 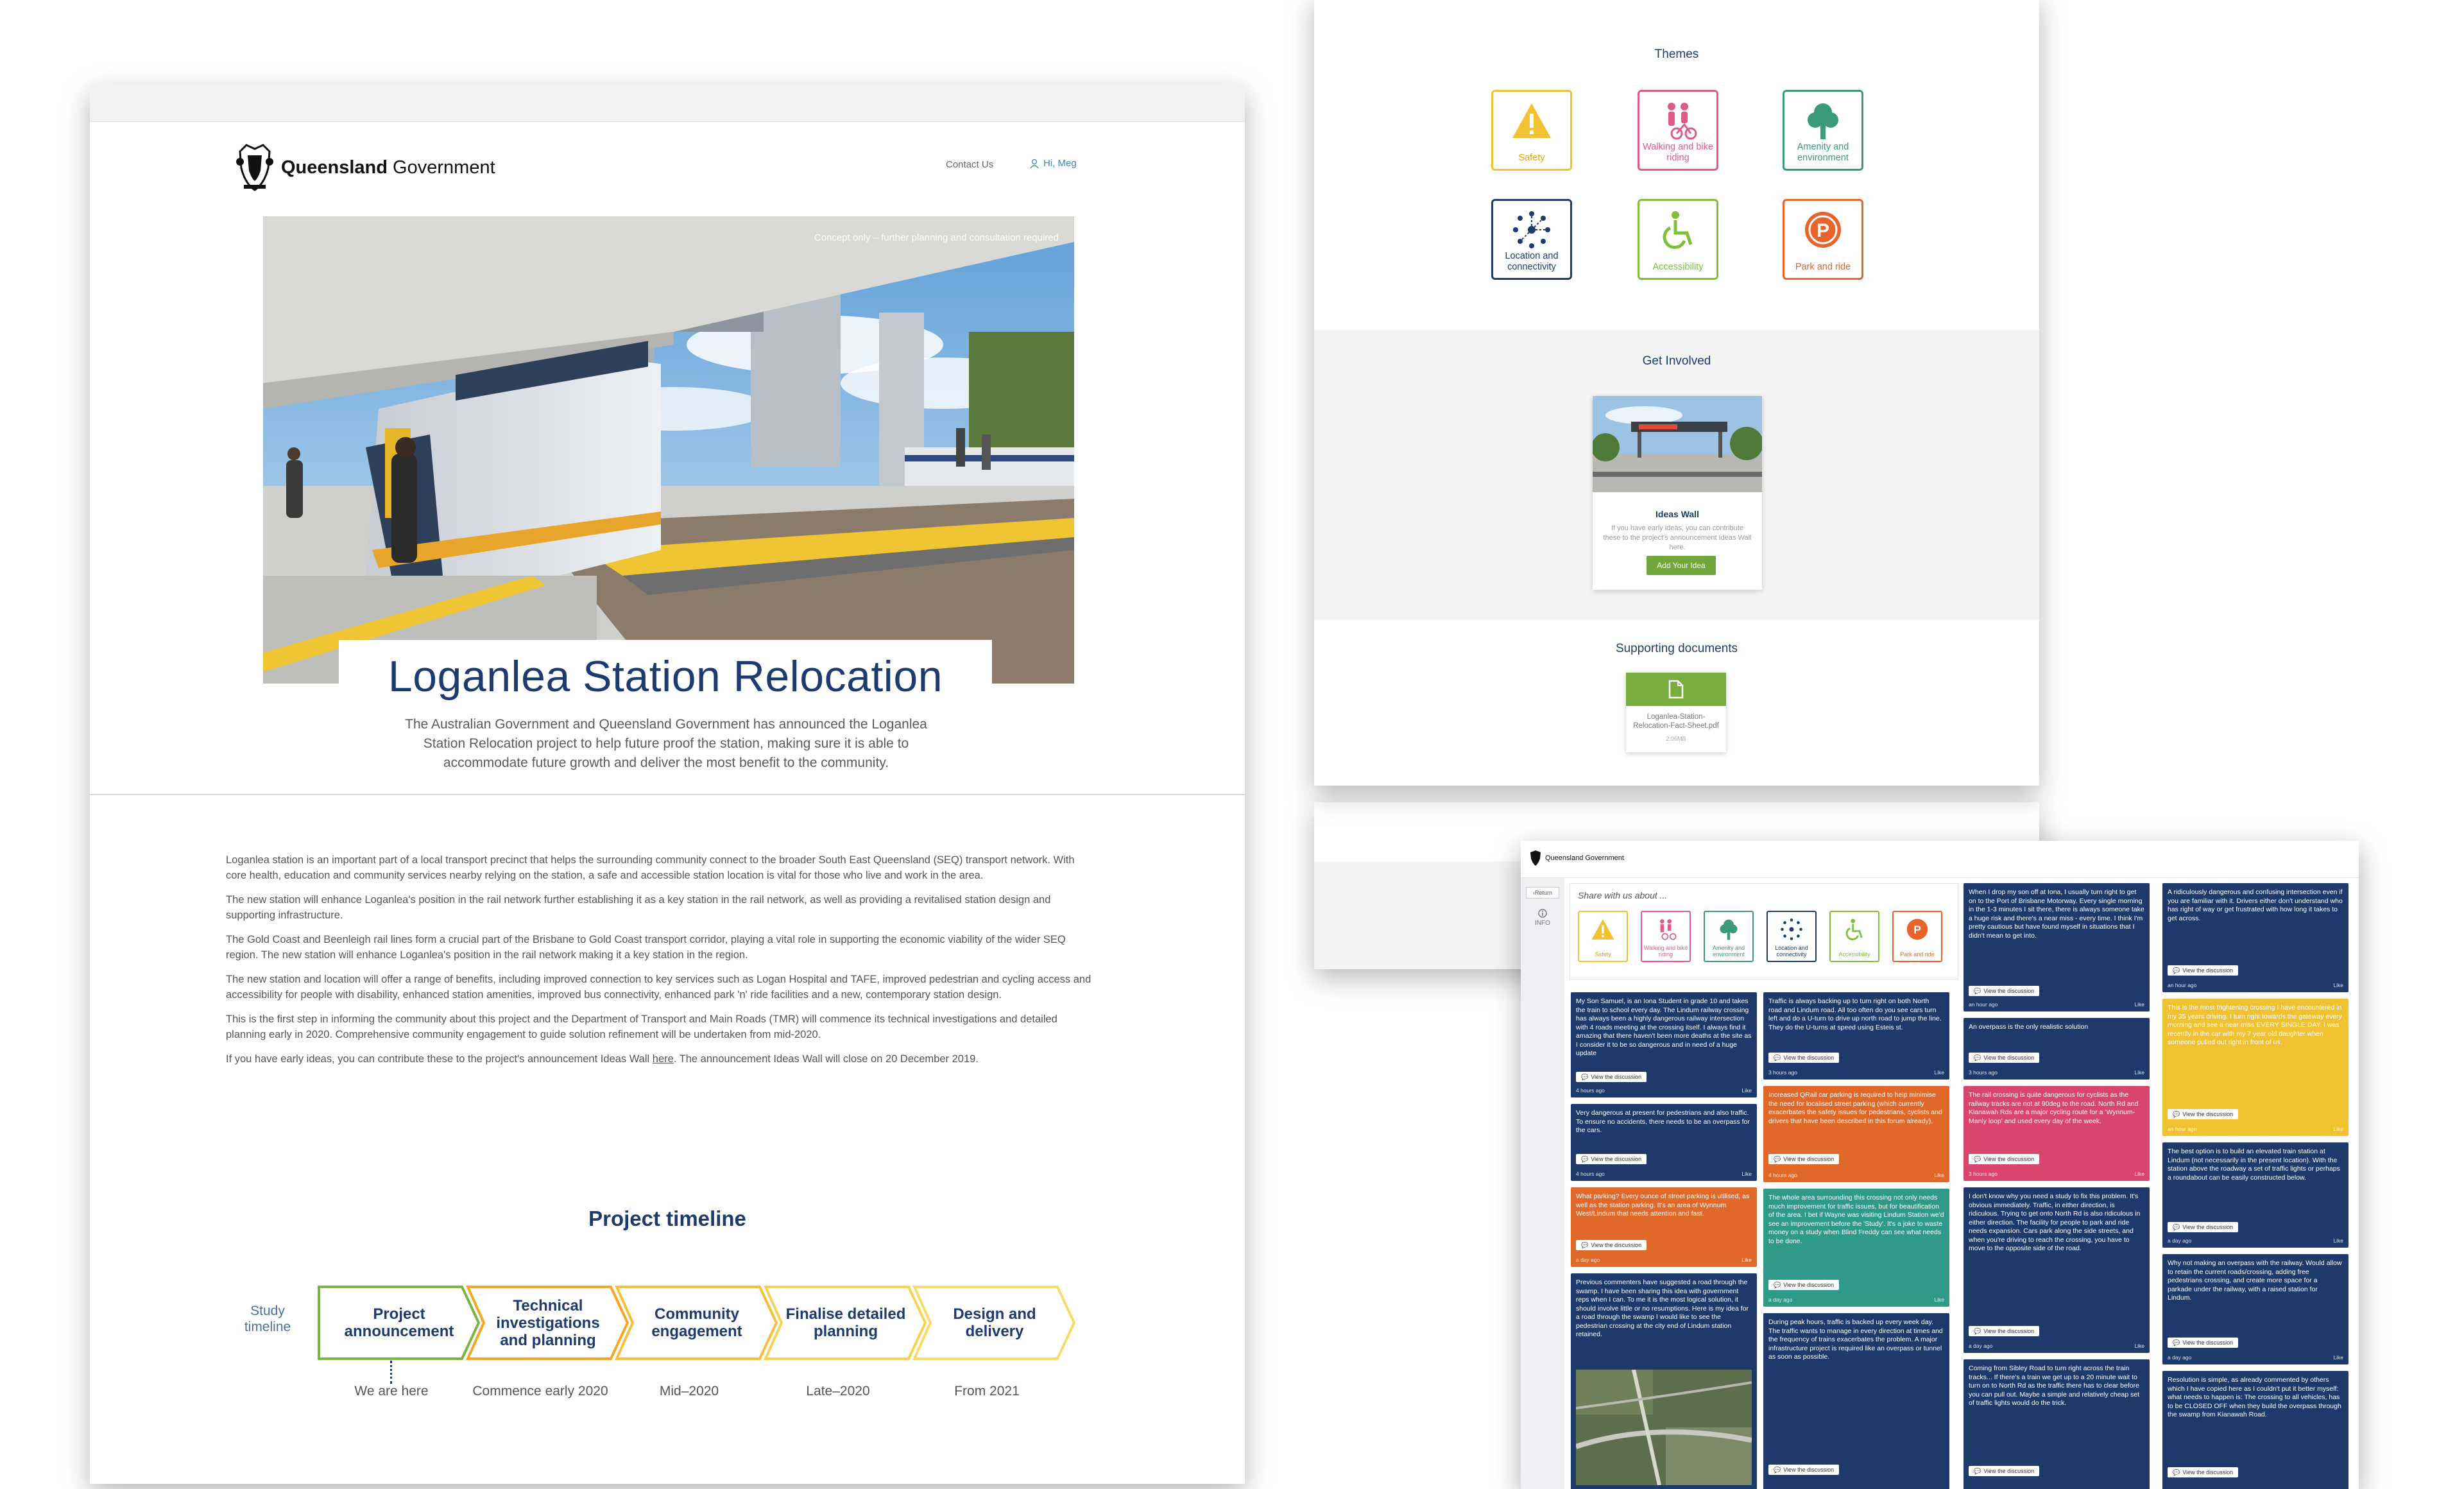 I want to click on mini-theme-amenity: Amenity and environment, so click(x=1729, y=936).